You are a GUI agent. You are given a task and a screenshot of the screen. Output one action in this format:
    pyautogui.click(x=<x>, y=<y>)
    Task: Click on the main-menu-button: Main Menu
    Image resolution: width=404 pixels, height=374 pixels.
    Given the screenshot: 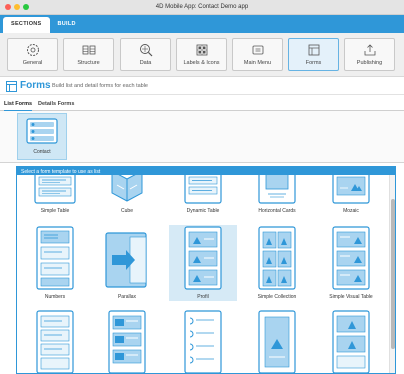 What is the action you would take?
    pyautogui.click(x=257, y=54)
    